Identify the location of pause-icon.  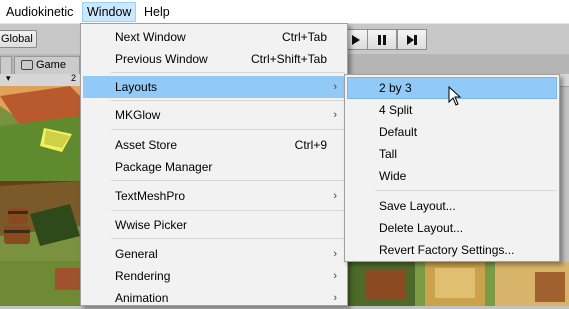
(382, 39).